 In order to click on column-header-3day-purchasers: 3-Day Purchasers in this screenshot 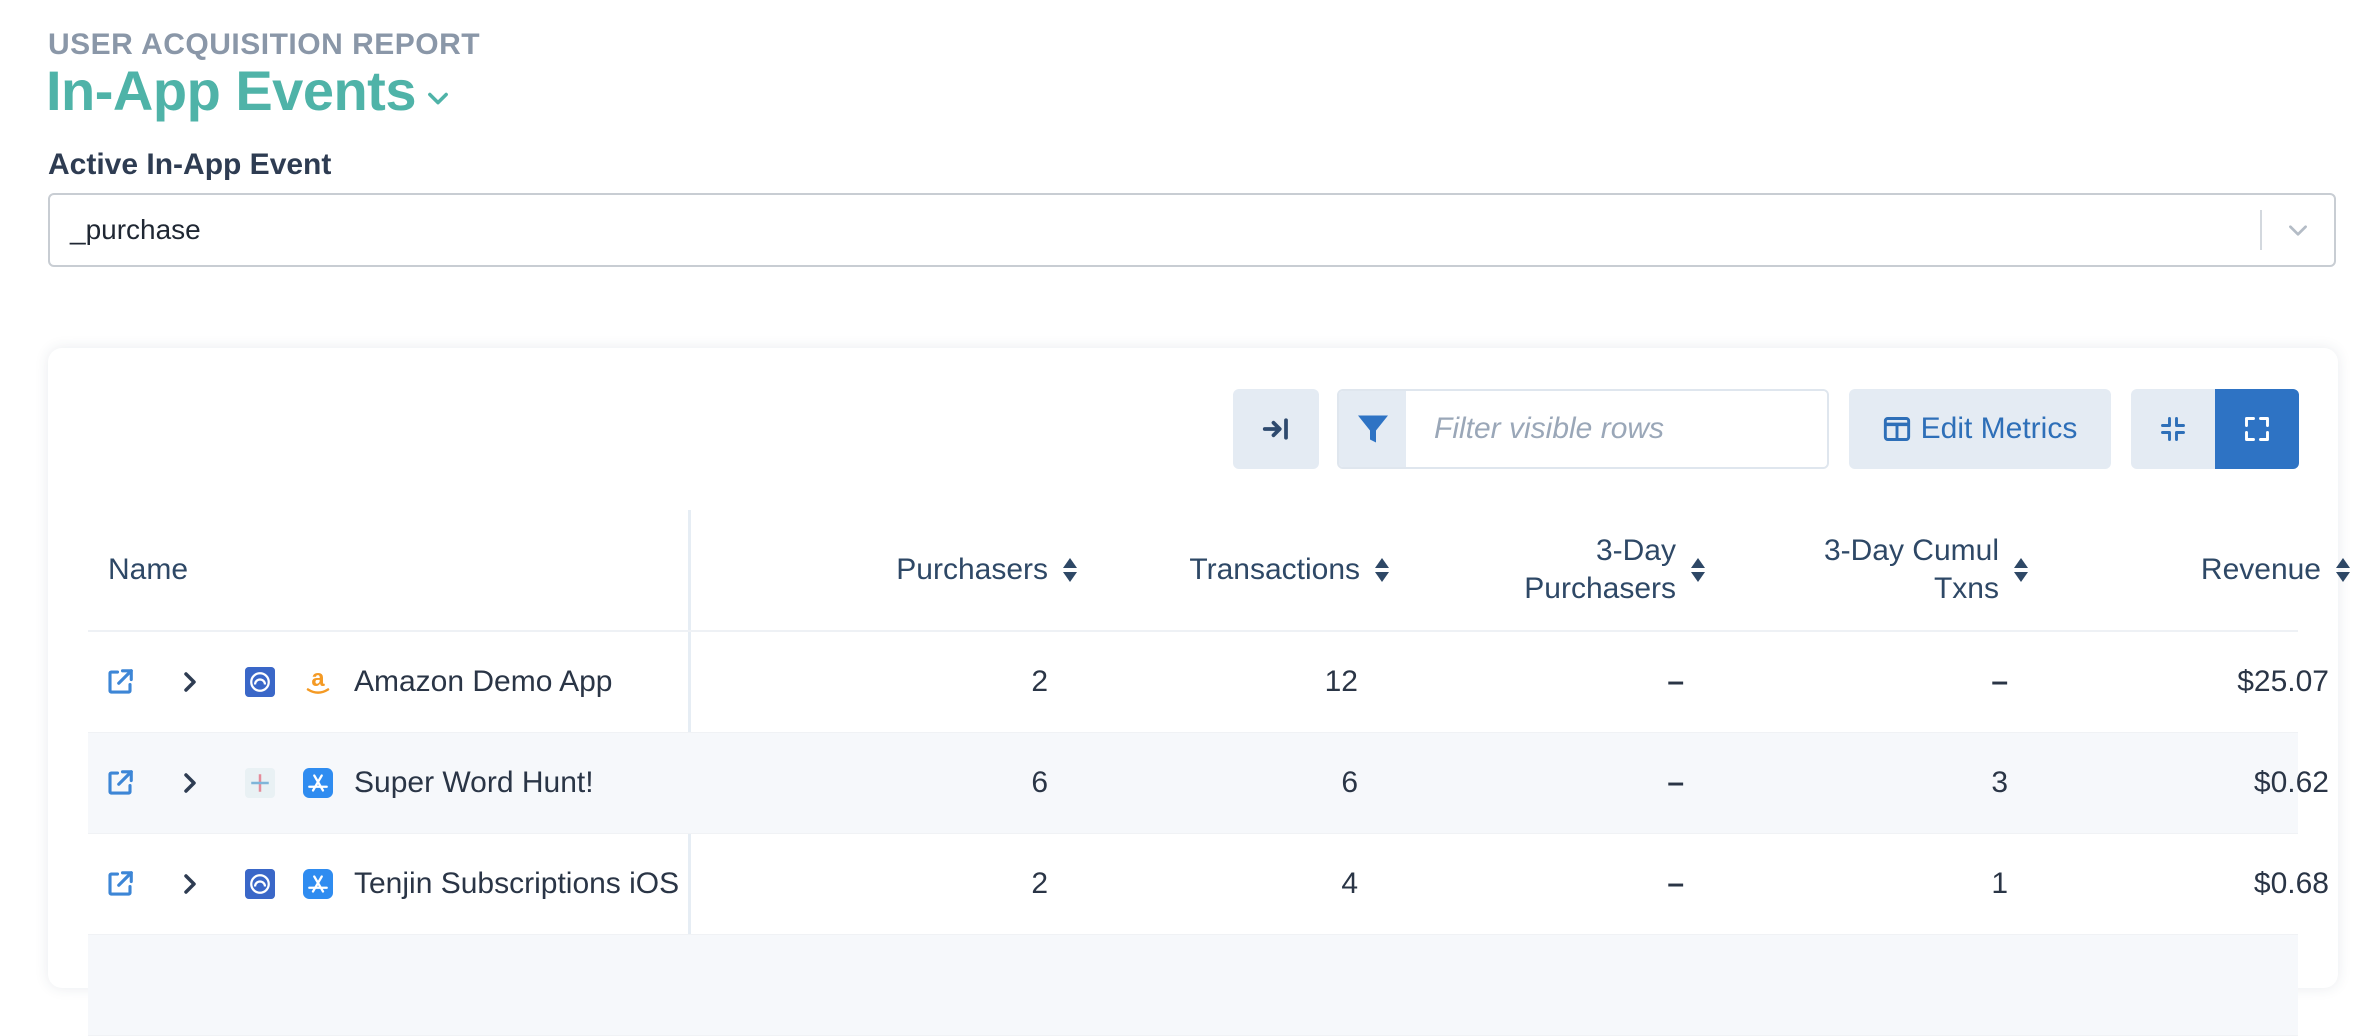, I will do `click(1548, 570)`.